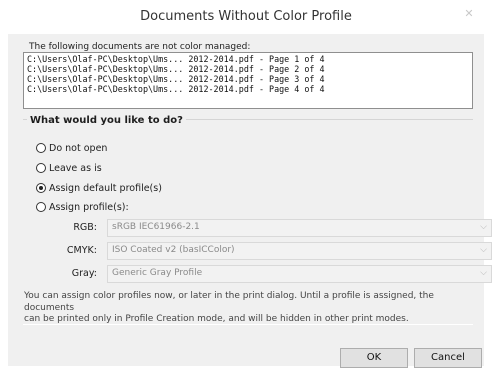 This screenshot has width=492, height=374. Describe the element at coordinates (75, 168) in the screenshot. I see `option-label: Leave as is` at that location.